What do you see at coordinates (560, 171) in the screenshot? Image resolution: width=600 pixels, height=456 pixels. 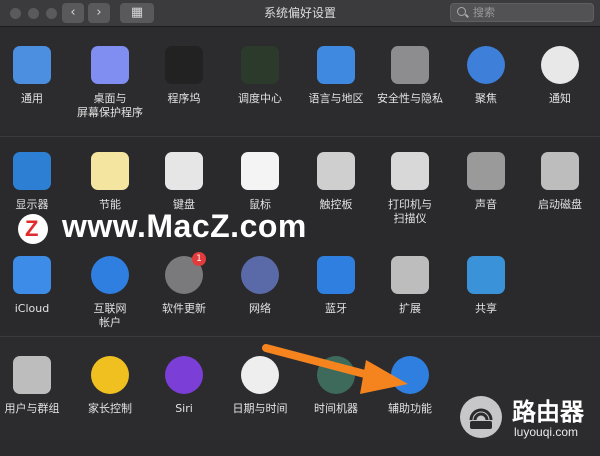 I see `disk-icon` at bounding box center [560, 171].